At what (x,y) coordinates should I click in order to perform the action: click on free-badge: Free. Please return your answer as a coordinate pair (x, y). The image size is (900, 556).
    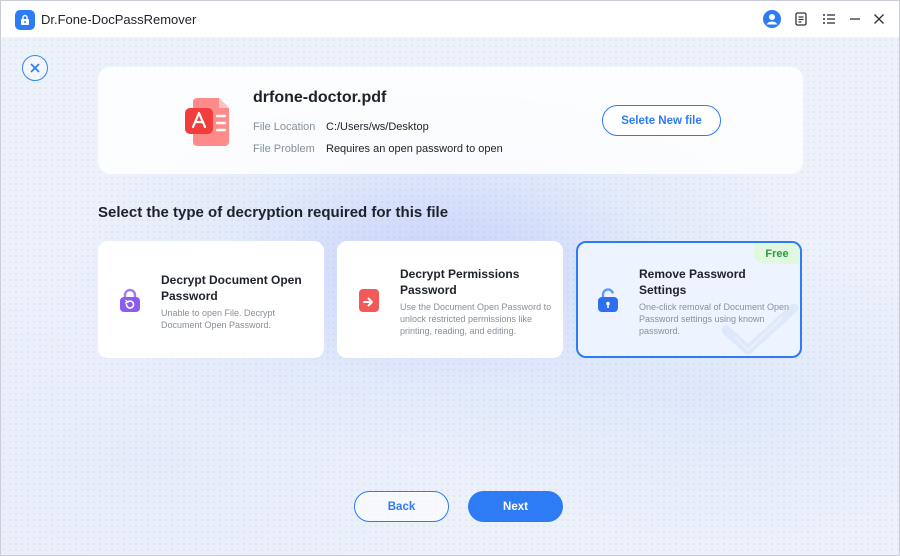
    Looking at the image, I should click on (777, 253).